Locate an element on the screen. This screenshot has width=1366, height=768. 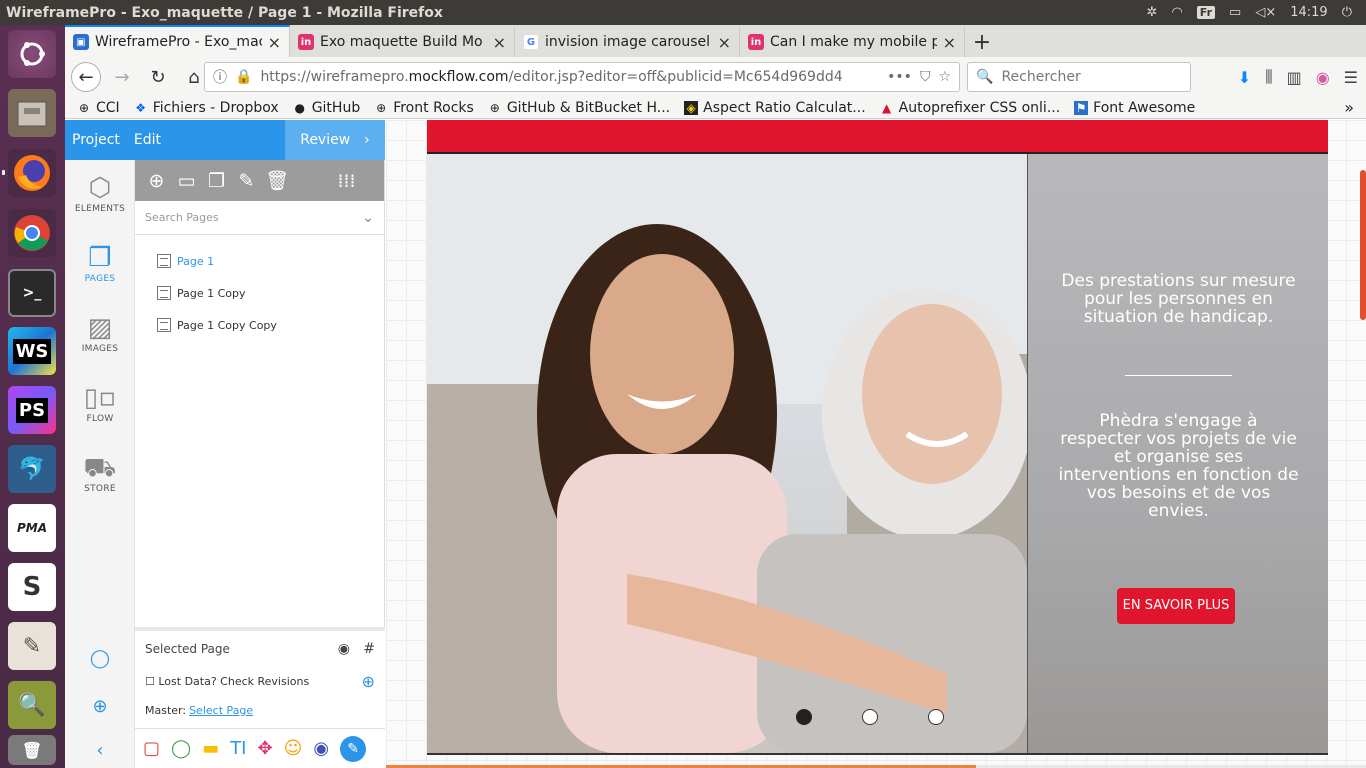
color-extension-icon: ◉ is located at coordinates (1323, 77).